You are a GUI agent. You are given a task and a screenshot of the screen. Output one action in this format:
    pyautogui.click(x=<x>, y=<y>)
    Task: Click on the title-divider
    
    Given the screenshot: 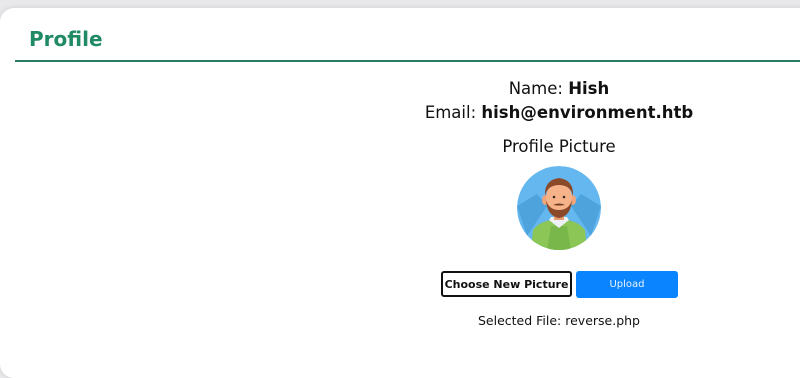 What is the action you would take?
    pyautogui.click(x=407, y=61)
    